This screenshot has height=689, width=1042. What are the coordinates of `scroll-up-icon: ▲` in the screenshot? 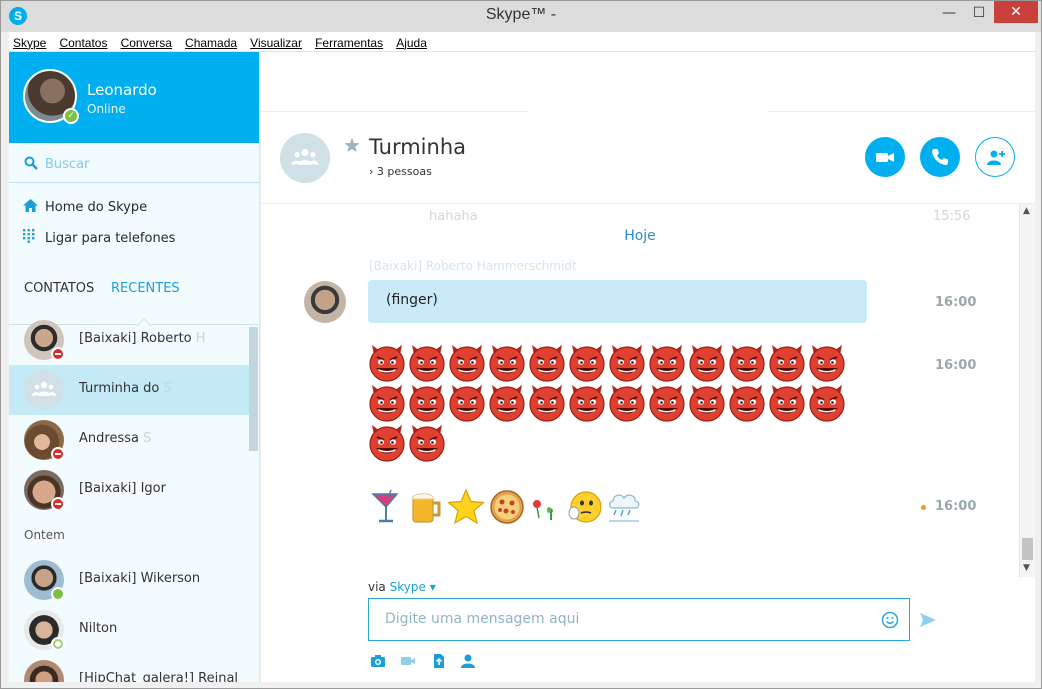 It's located at (1028, 211).